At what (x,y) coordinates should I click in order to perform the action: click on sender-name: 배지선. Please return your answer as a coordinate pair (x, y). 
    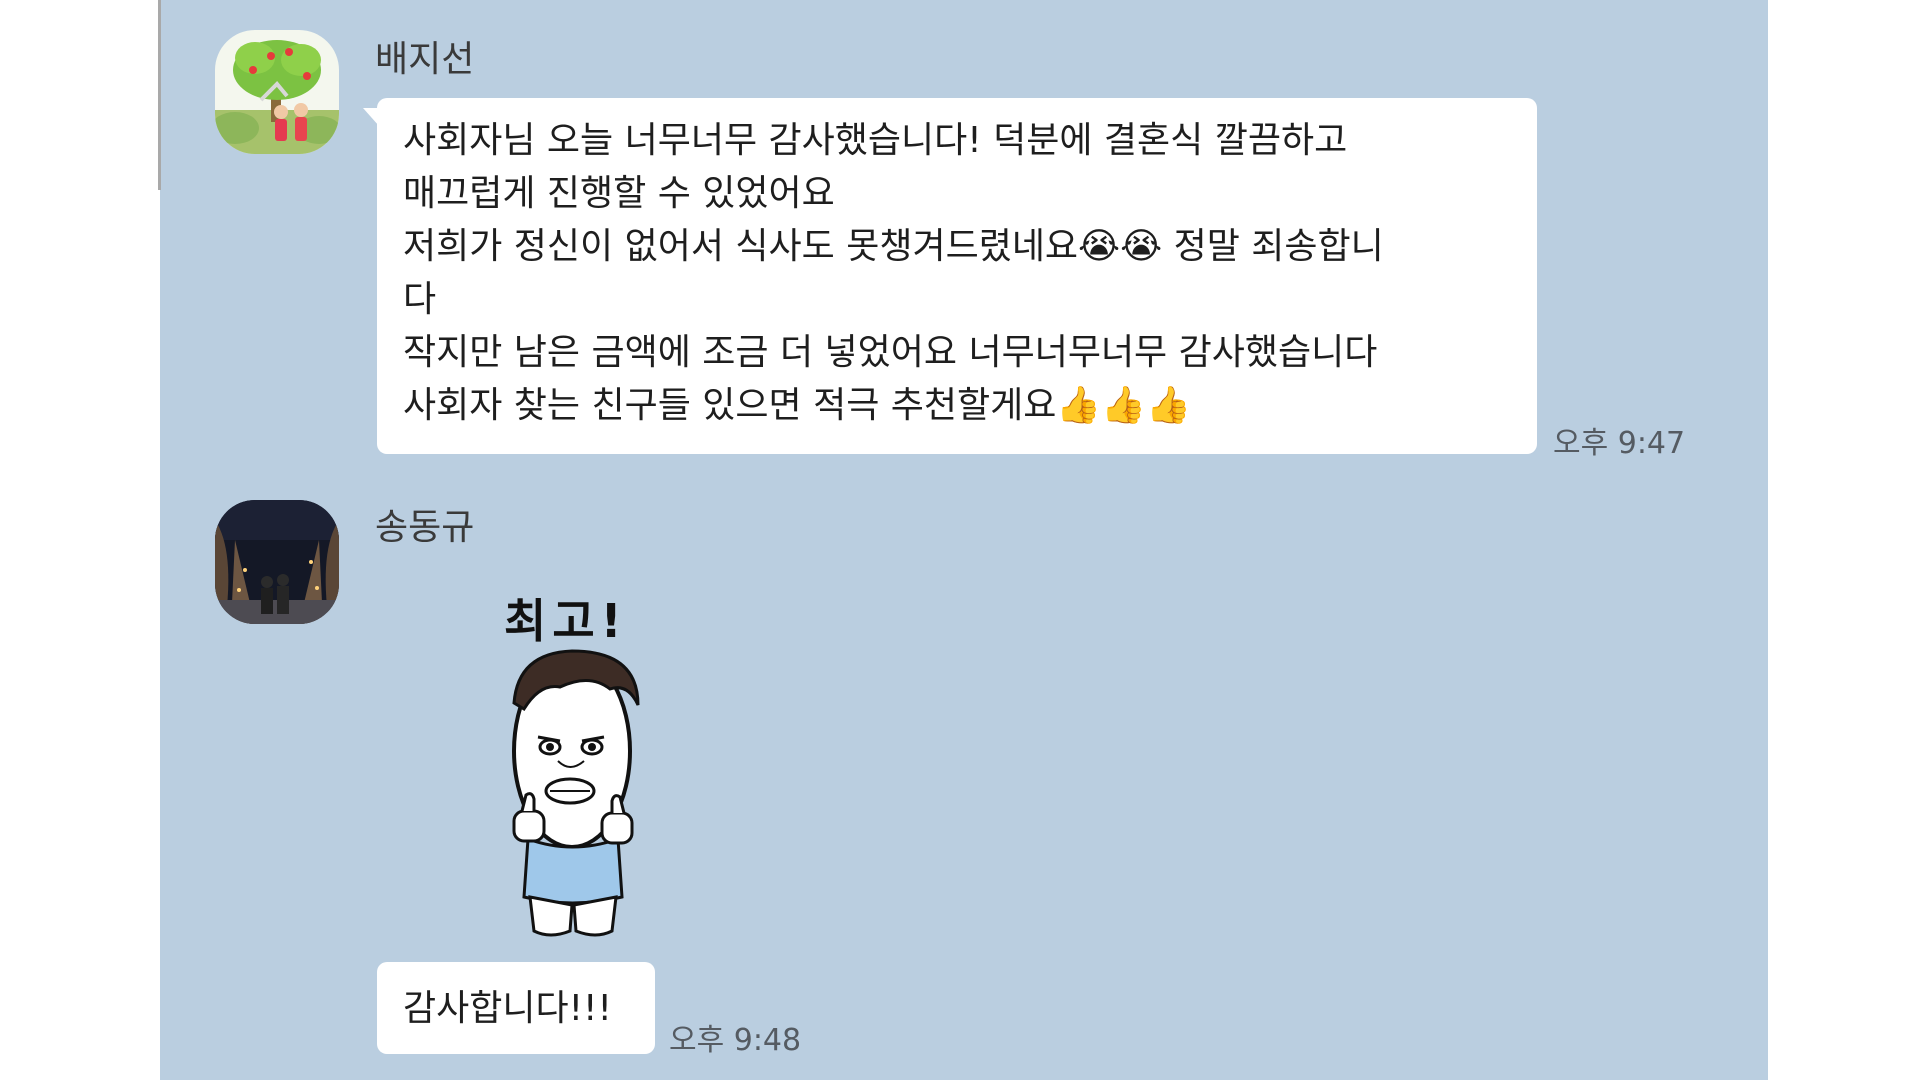
    Looking at the image, I should click on (425, 59).